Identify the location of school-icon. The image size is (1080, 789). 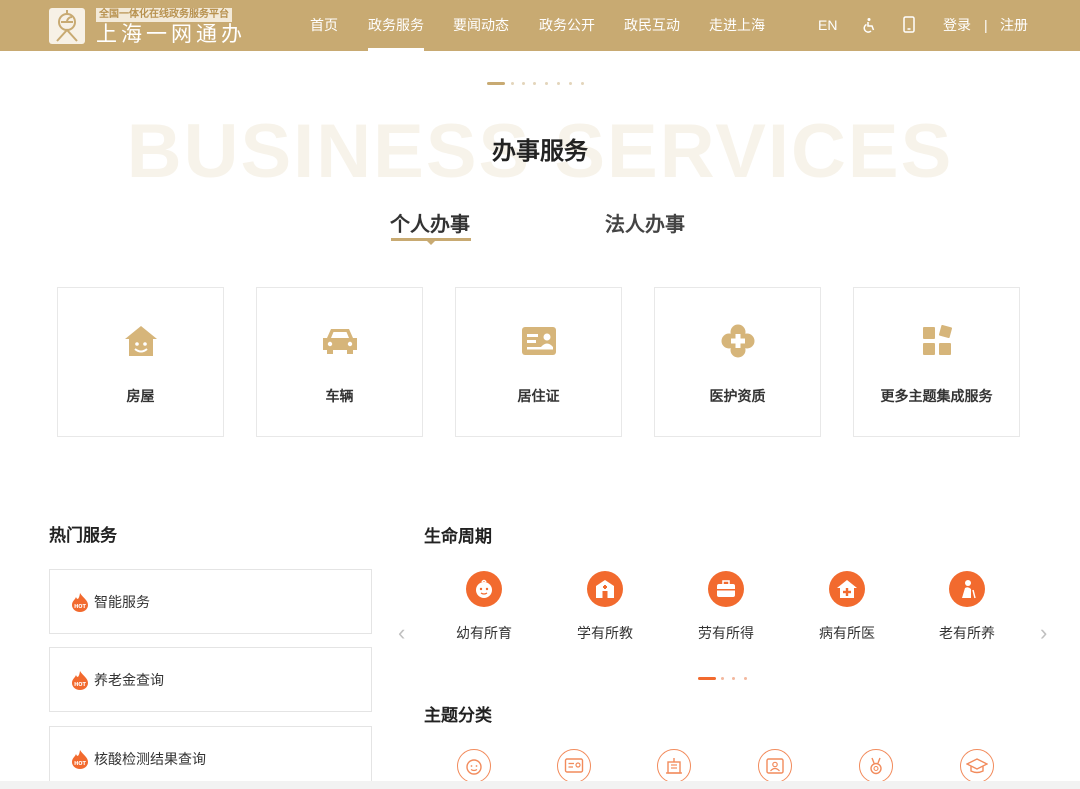
(605, 589).